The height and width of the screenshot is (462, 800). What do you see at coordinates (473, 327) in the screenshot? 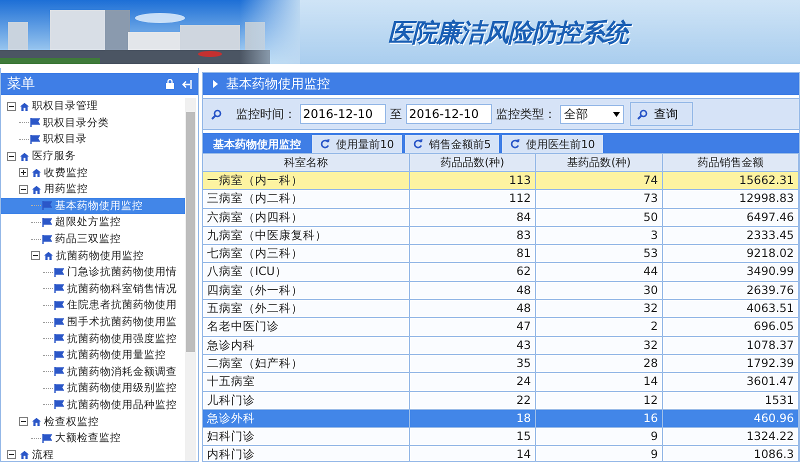
I see `table-cell: 47` at bounding box center [473, 327].